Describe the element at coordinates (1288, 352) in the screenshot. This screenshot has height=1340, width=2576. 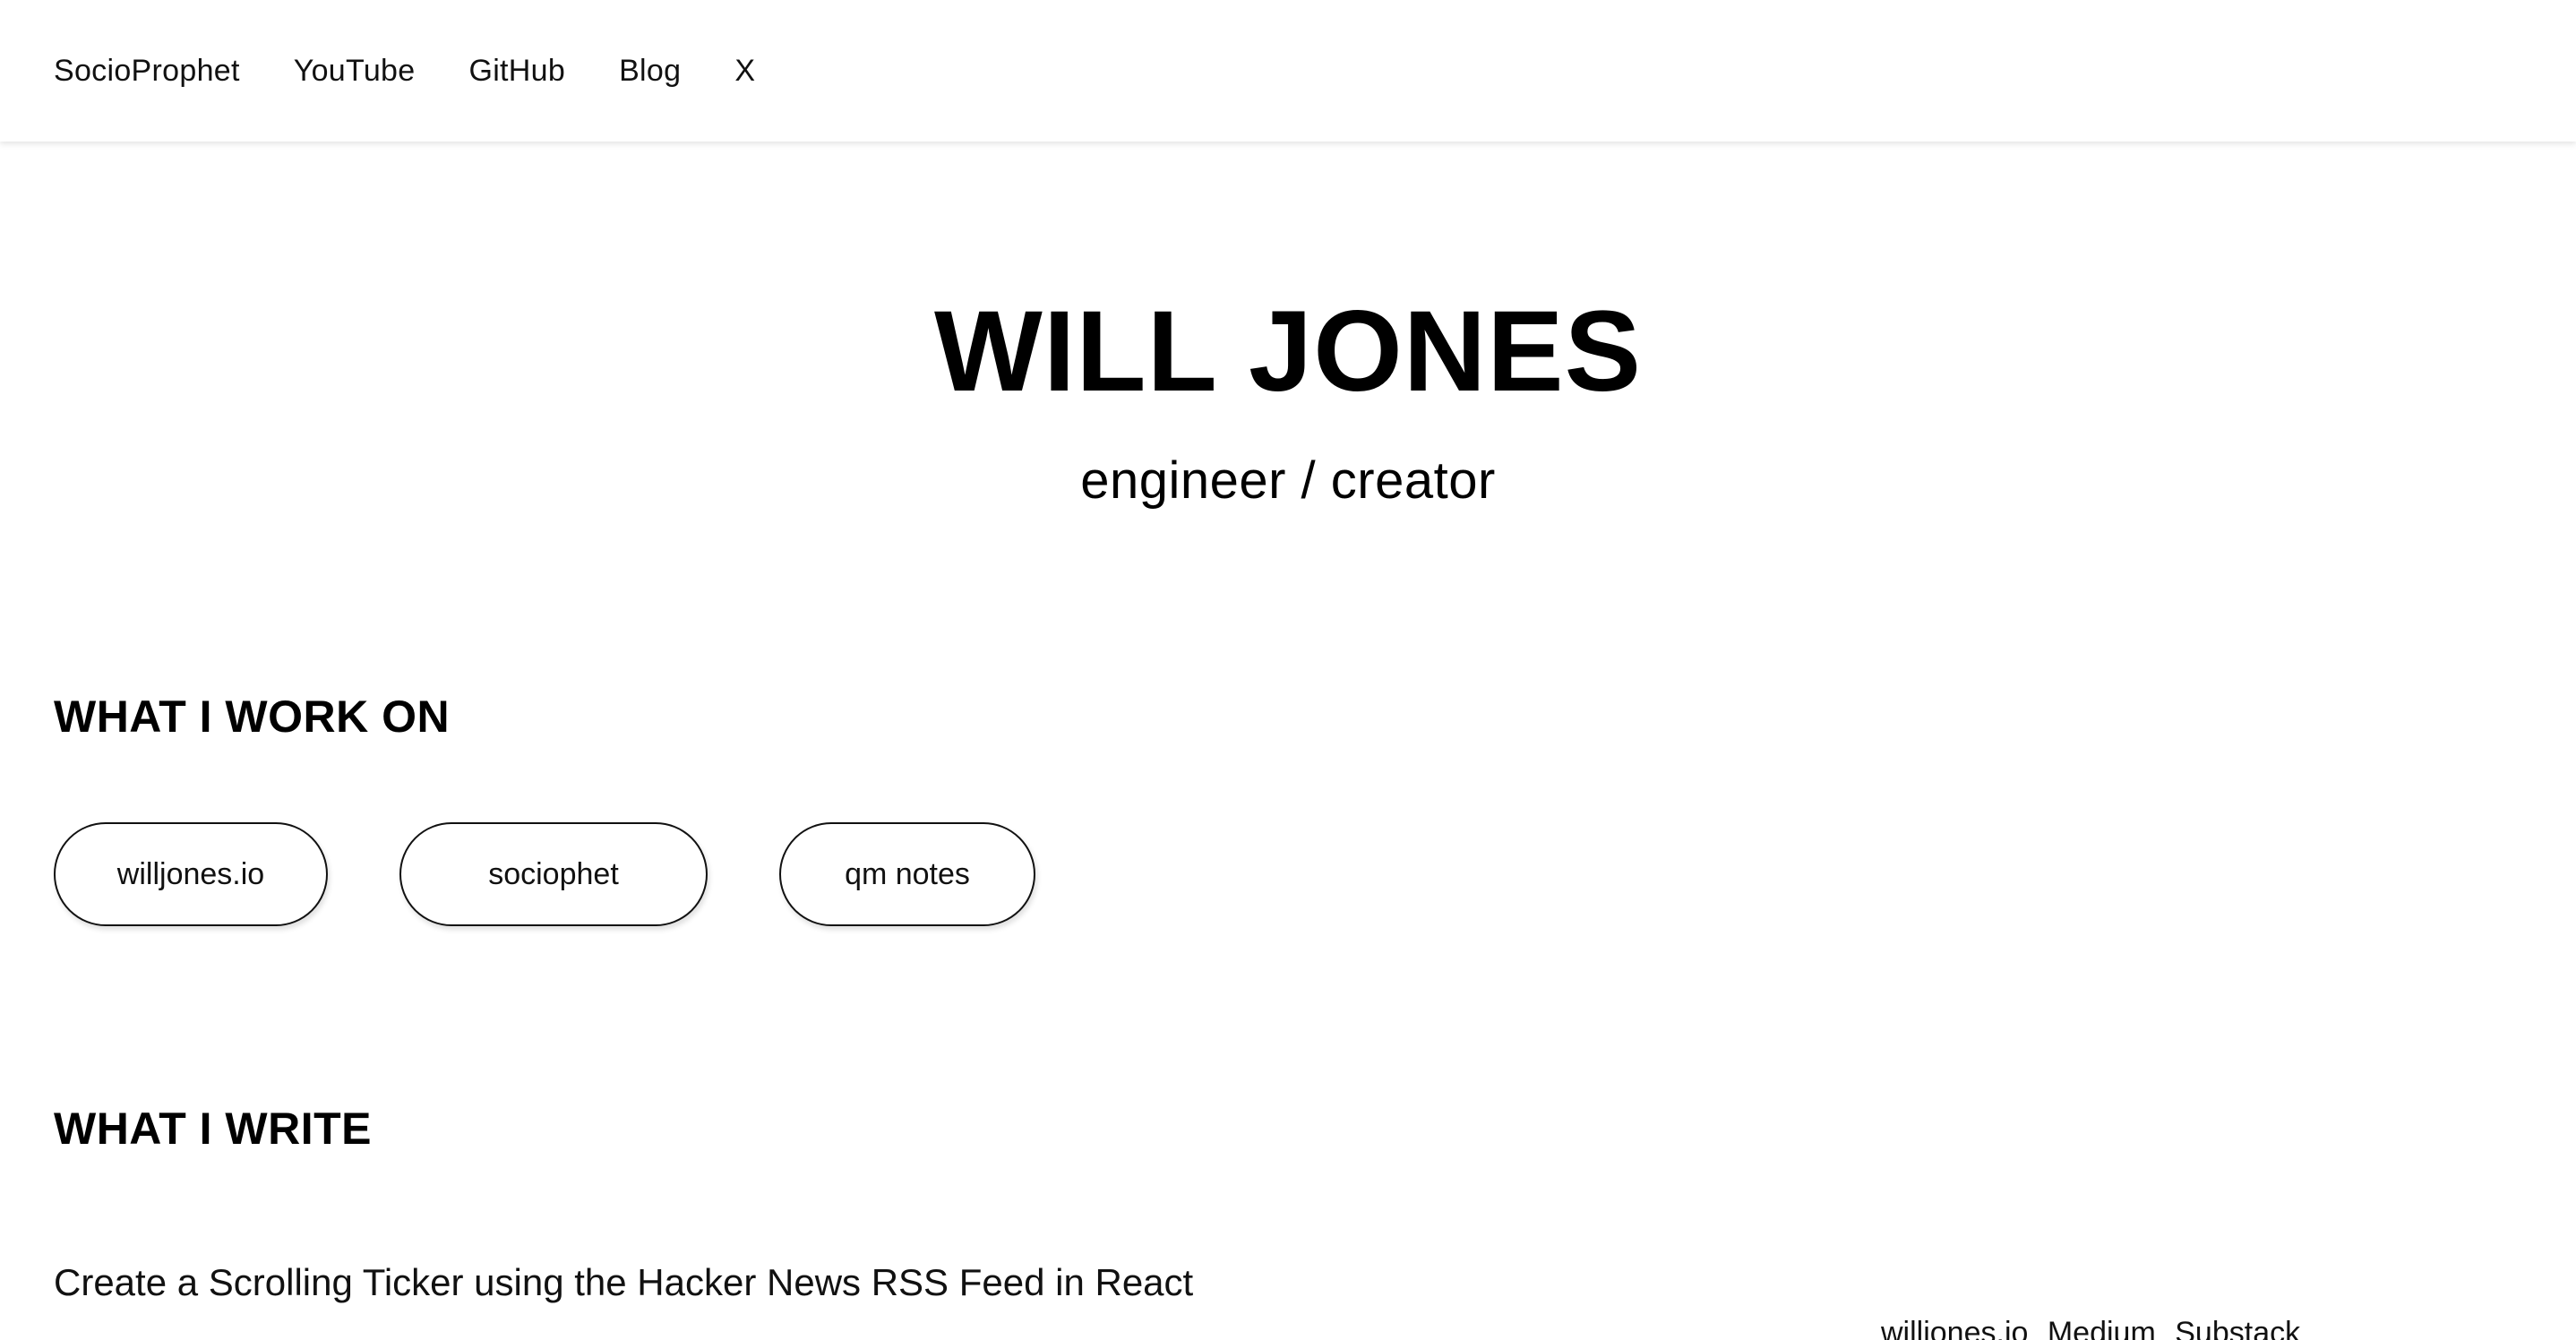
I see `hero-name: WILL JONES` at that location.